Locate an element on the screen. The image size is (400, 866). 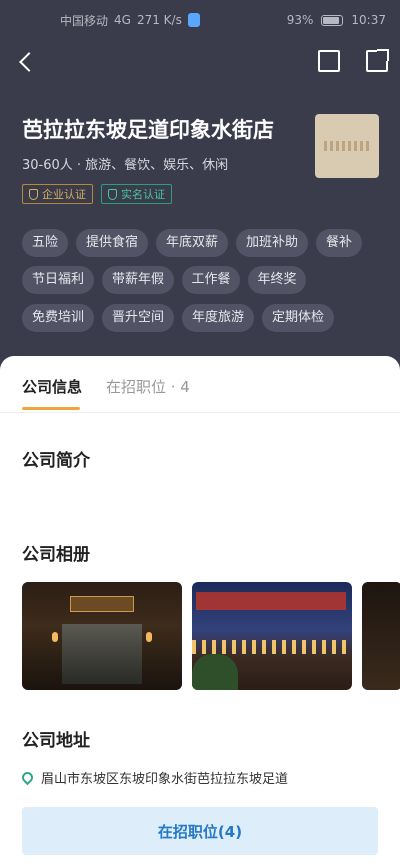
benefit-tag: 节日福利 is located at coordinates (58, 280).